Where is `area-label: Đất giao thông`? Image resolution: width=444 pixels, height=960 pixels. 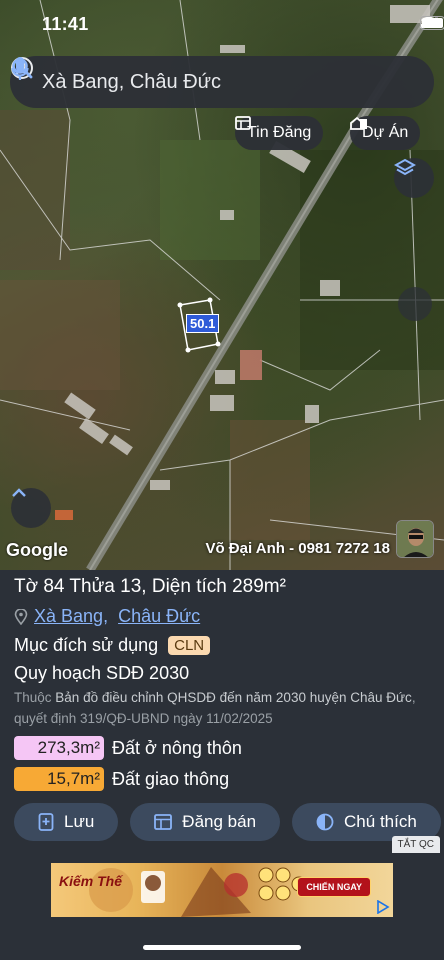 area-label: Đất giao thông is located at coordinates (171, 778).